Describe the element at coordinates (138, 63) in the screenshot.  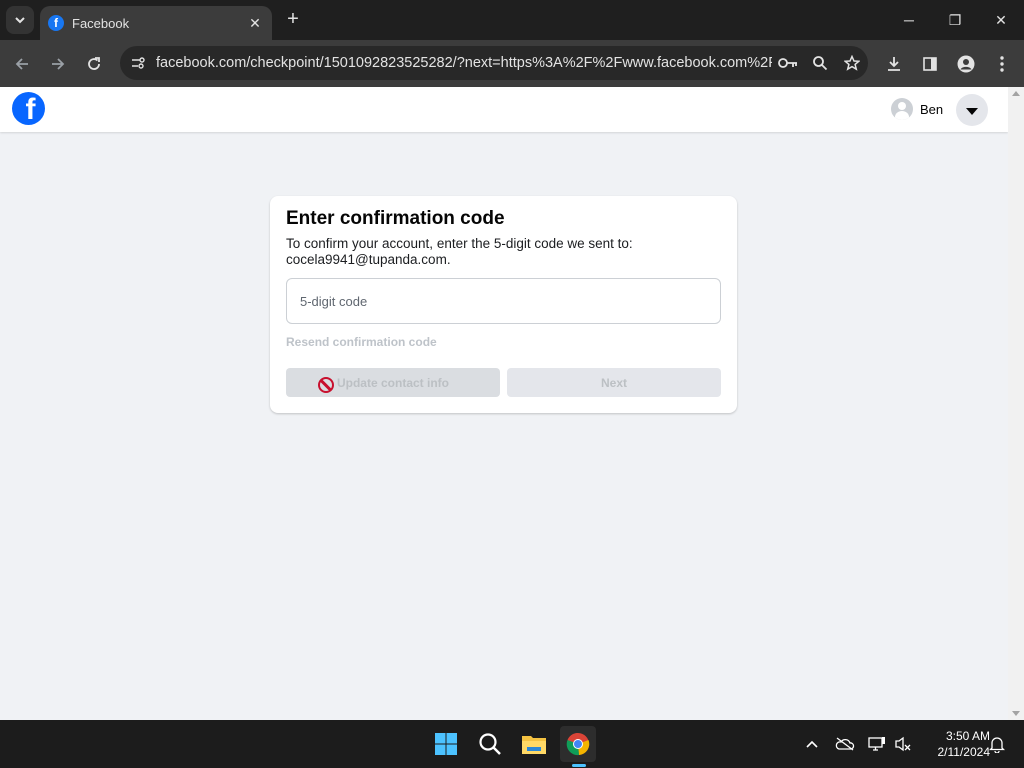
I see `site-info-icon` at that location.